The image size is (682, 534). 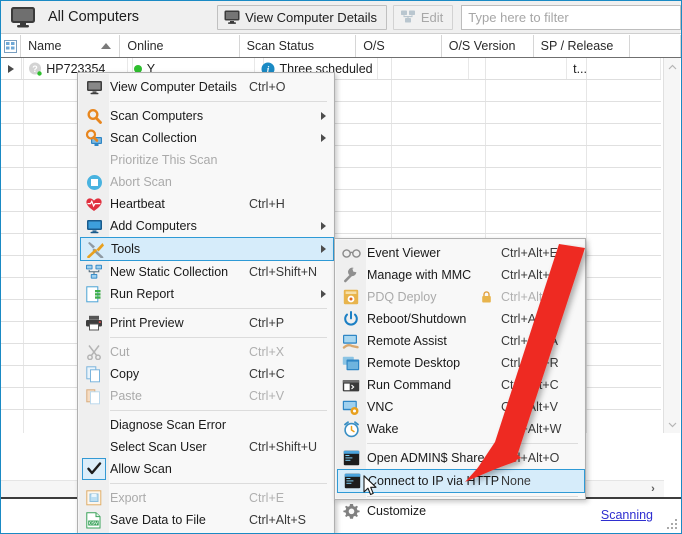 What do you see at coordinates (94, 498) in the screenshot?
I see `export-icon` at bounding box center [94, 498].